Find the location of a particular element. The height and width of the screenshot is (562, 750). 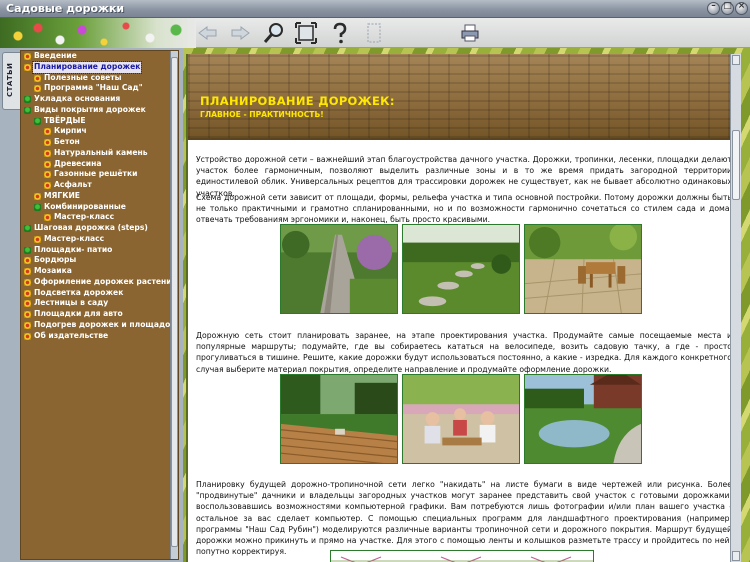

sidebar-item: Древесина is located at coordinates (96, 164).